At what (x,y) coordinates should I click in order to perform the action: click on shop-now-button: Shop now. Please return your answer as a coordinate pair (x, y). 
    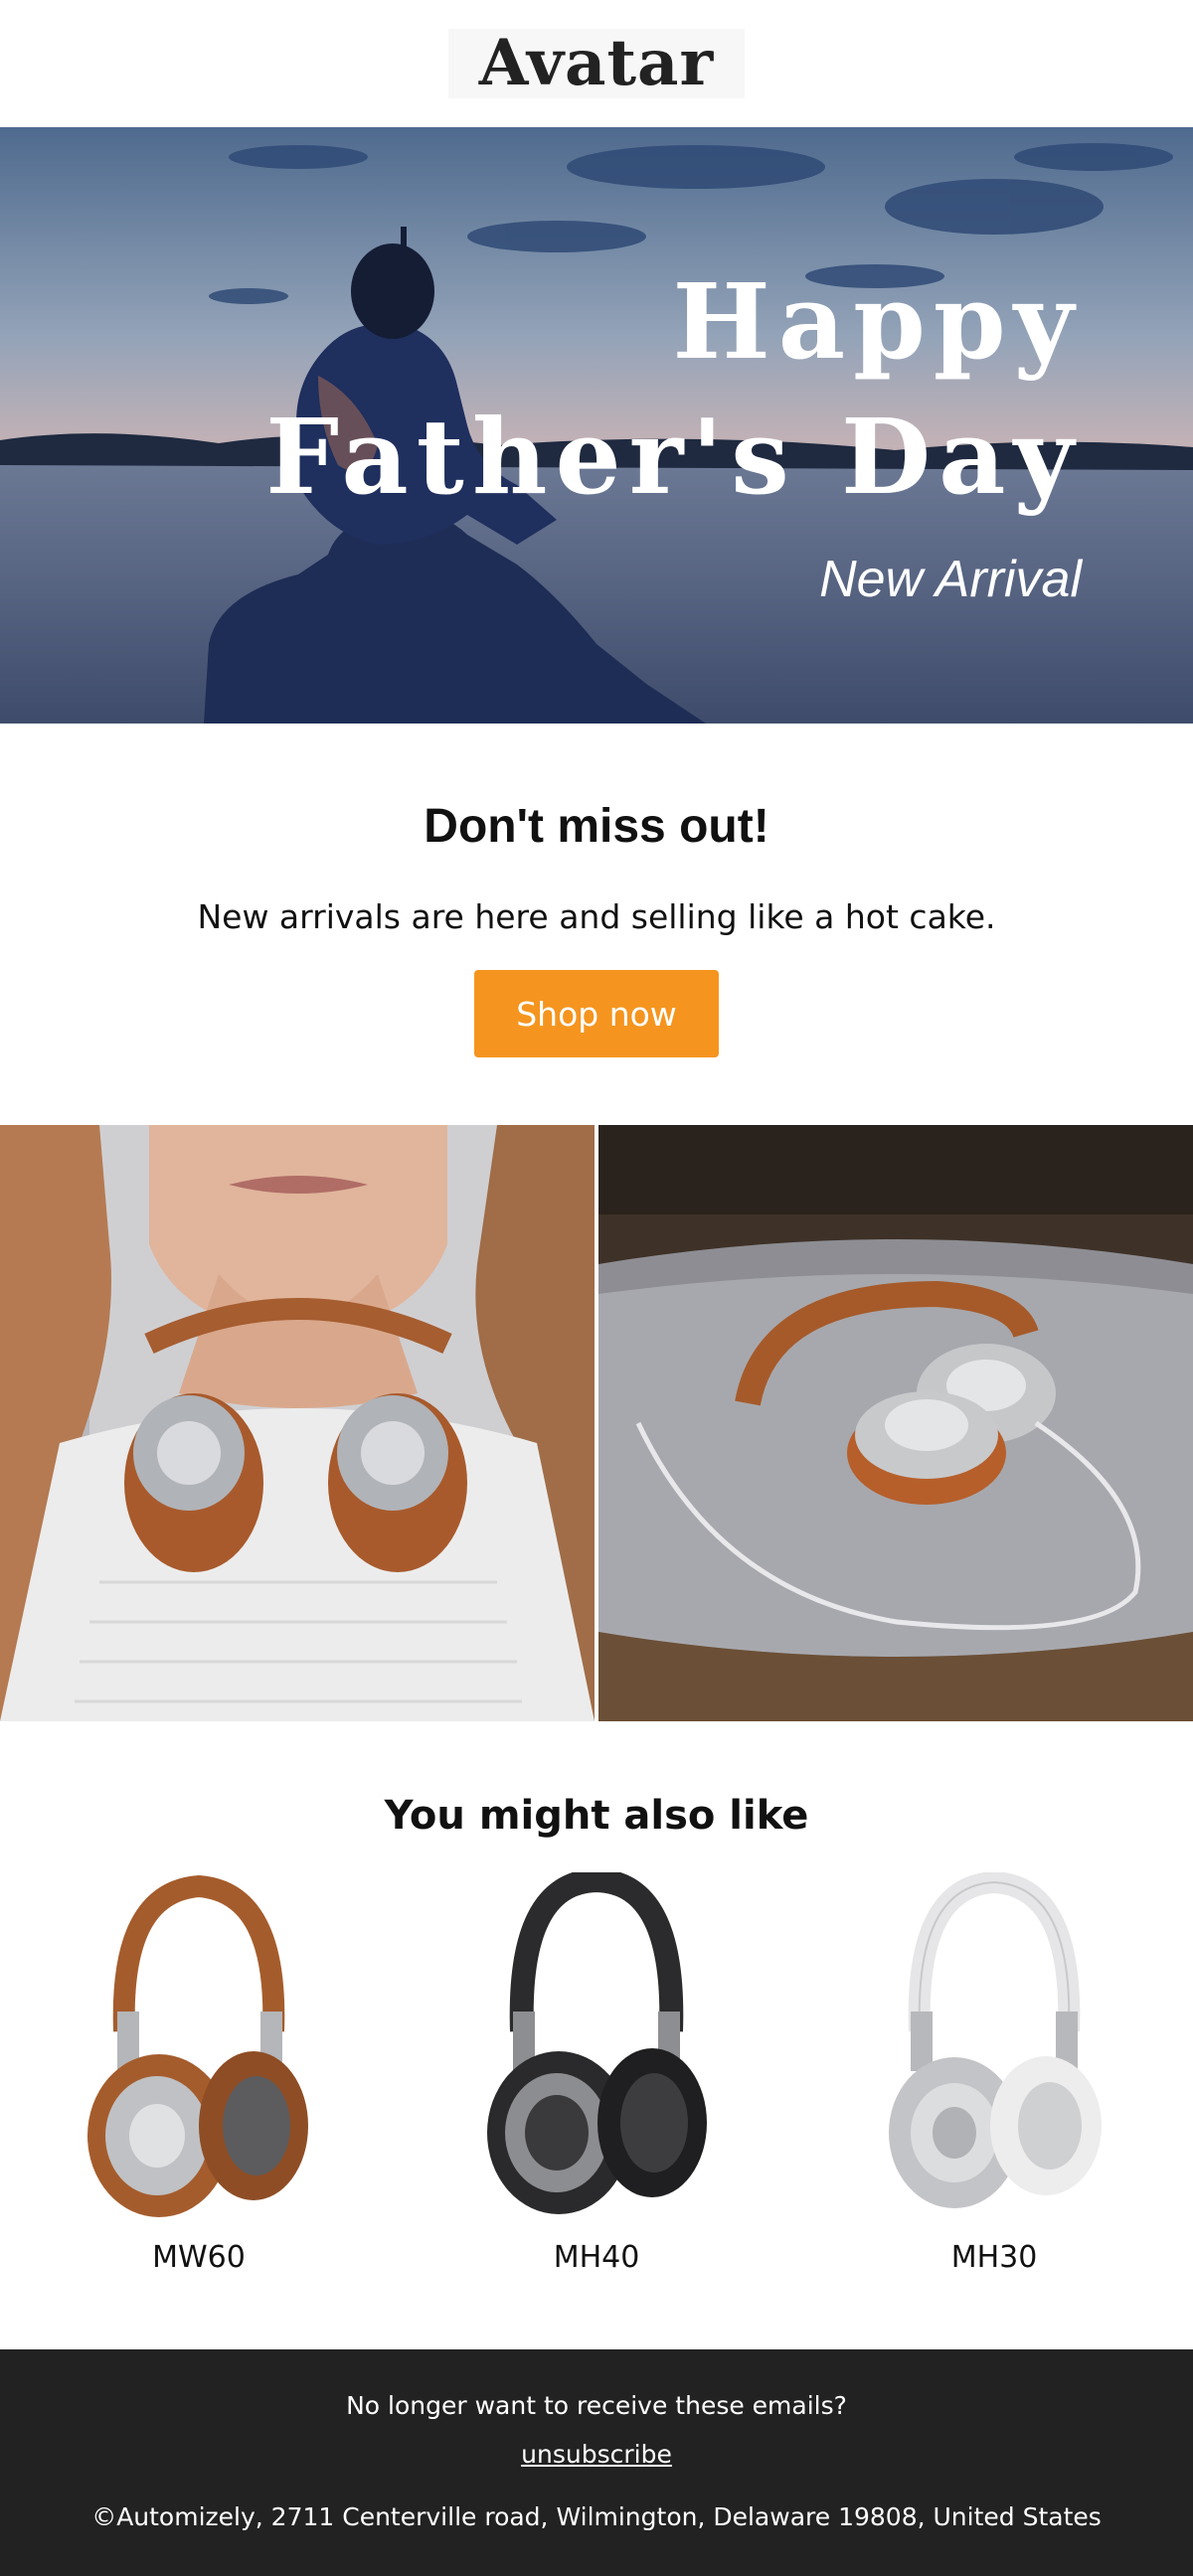
    Looking at the image, I should click on (596, 1013).